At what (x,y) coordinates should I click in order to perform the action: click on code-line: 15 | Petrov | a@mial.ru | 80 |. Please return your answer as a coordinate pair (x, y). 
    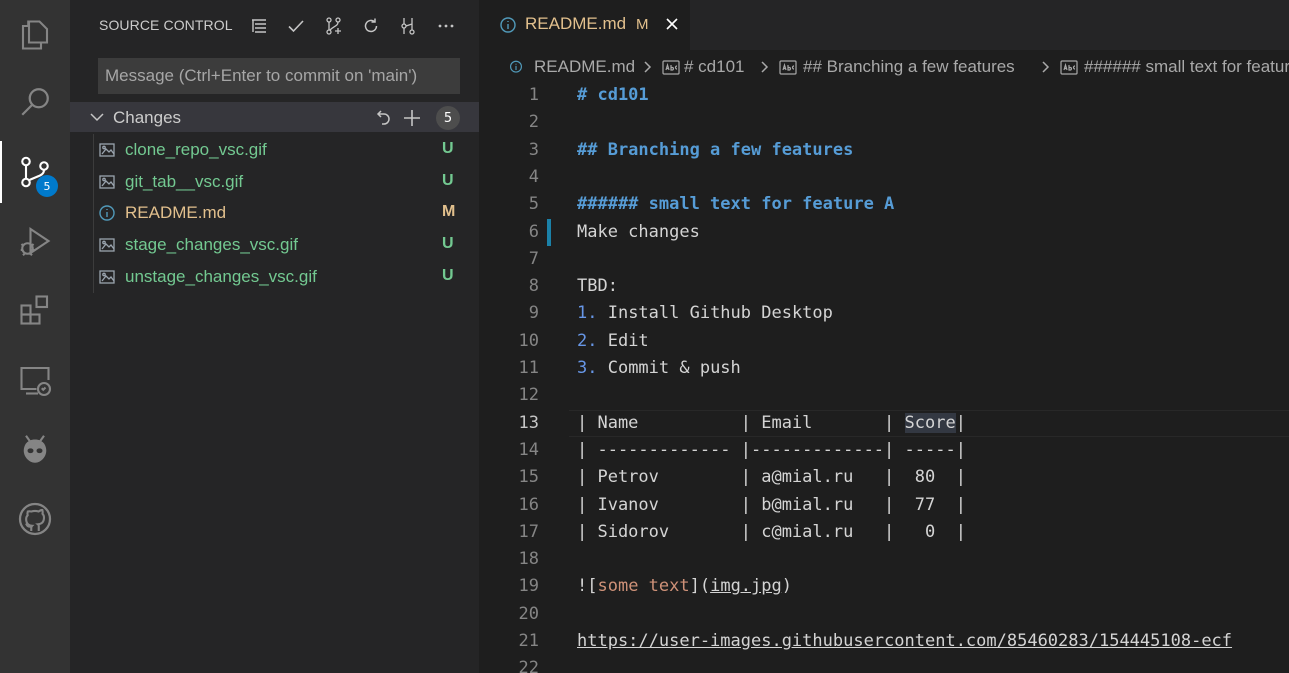
    Looking at the image, I should click on (884, 477).